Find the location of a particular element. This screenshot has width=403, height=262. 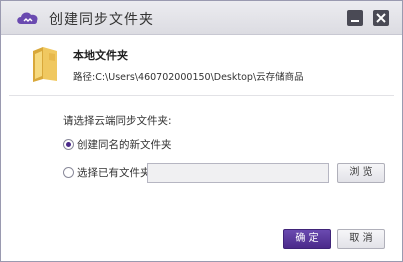

sync-prompt: 请选择云端同步文件夹: is located at coordinates (117, 121).